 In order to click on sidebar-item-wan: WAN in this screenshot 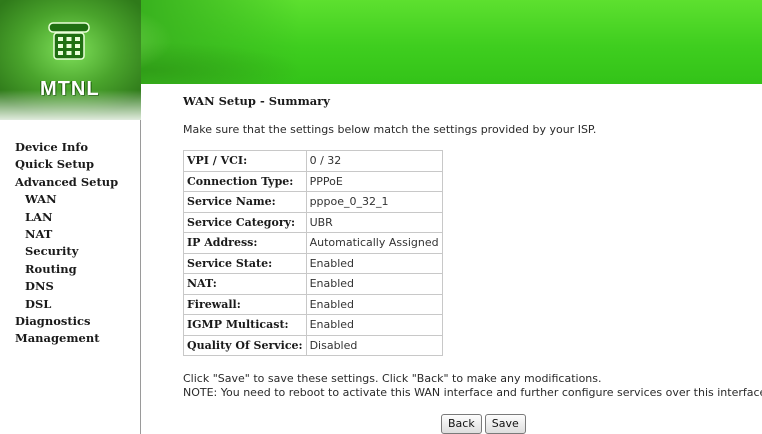, I will do `click(66, 199)`.